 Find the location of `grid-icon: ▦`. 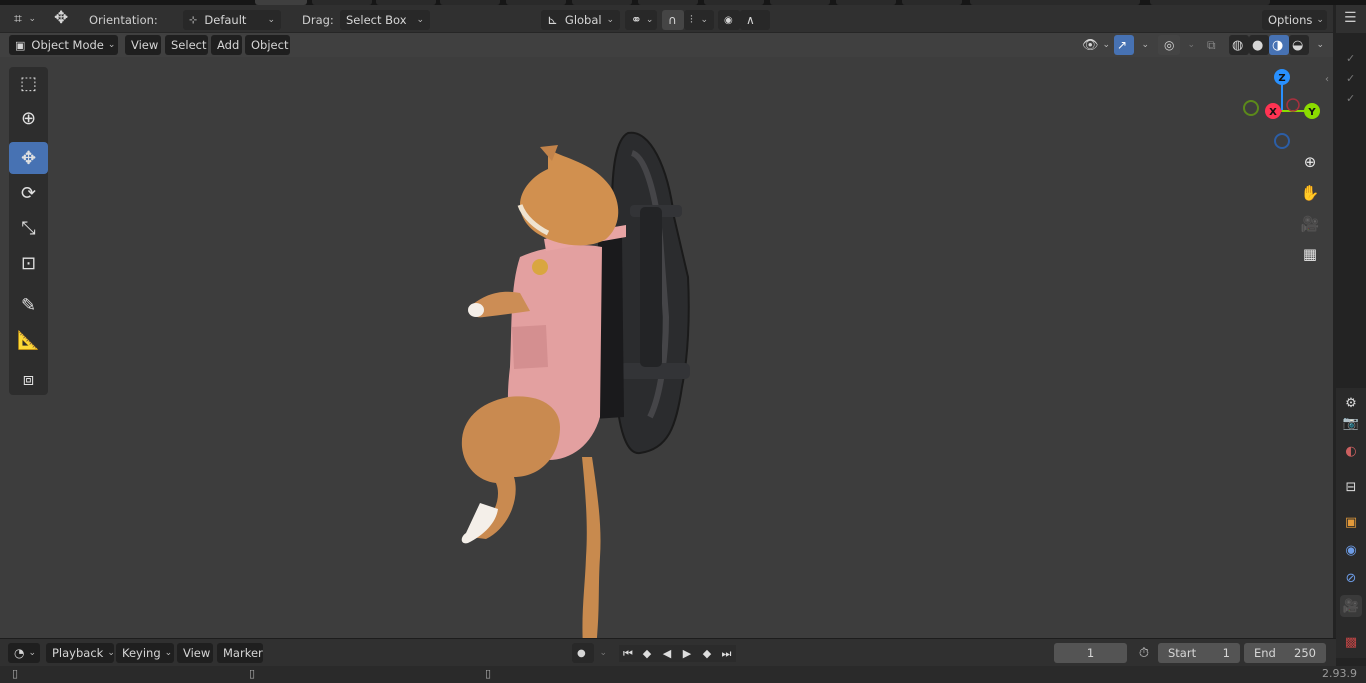

grid-icon: ▦ is located at coordinates (1310, 254).